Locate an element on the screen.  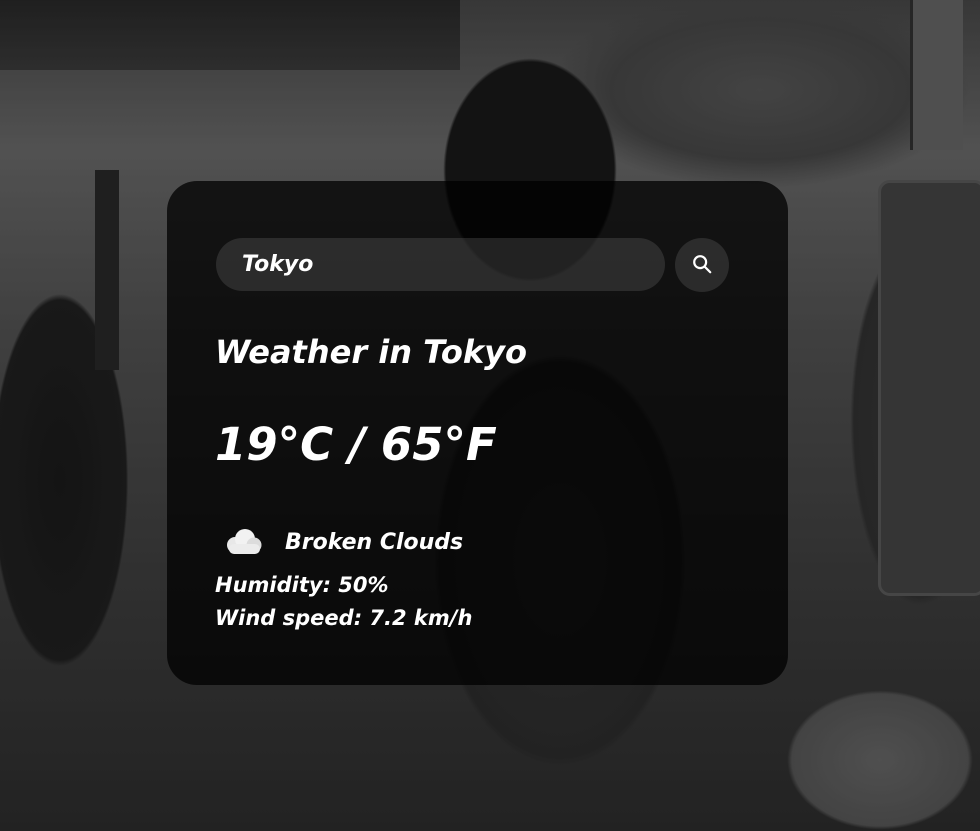
city-title: Weather in Tokyo is located at coordinates (371, 352).